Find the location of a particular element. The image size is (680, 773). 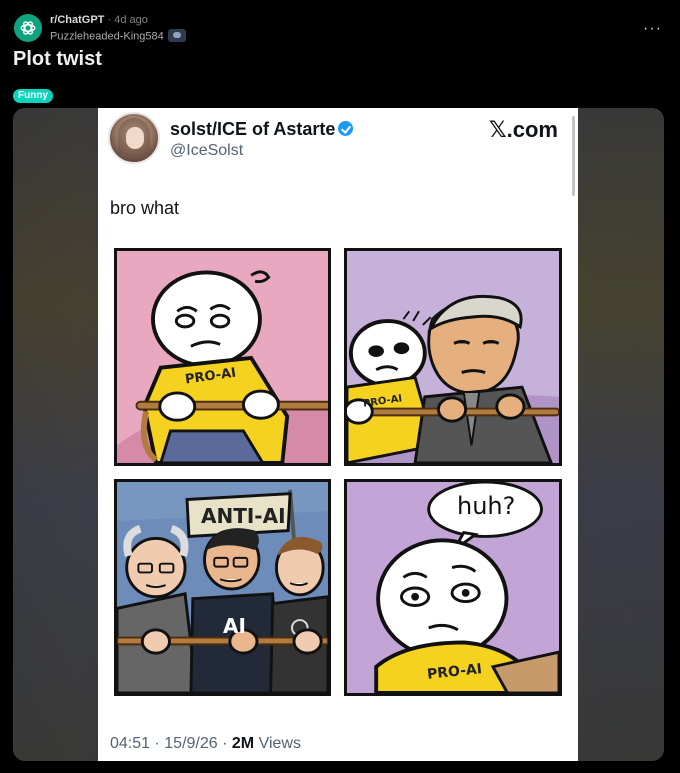

x-com-logo: 𝕏.com is located at coordinates (523, 130).